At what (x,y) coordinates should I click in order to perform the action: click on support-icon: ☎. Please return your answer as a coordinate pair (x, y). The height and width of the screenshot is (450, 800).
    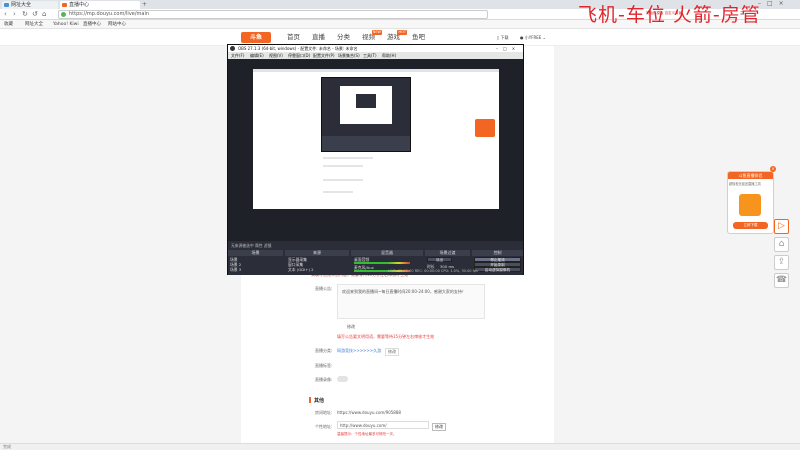
    Looking at the image, I should click on (781, 280).